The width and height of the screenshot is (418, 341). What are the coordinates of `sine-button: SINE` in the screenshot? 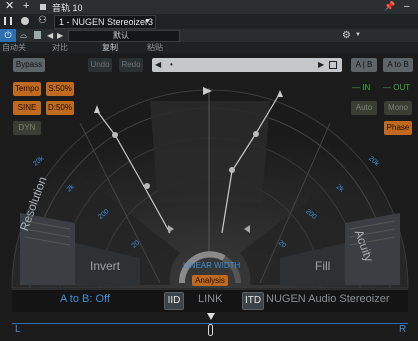 It's located at (27, 108).